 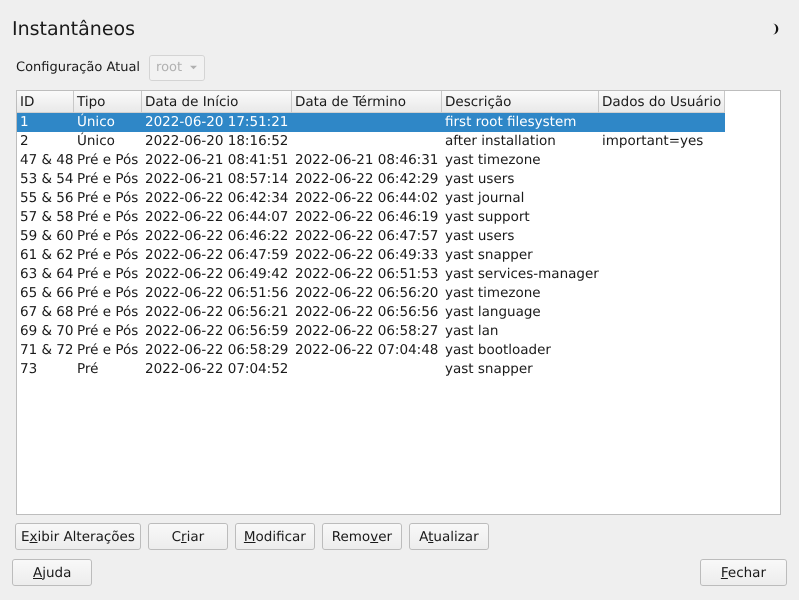 What do you see at coordinates (662, 101) in the screenshot?
I see `column-header: Dados do Usuário` at bounding box center [662, 101].